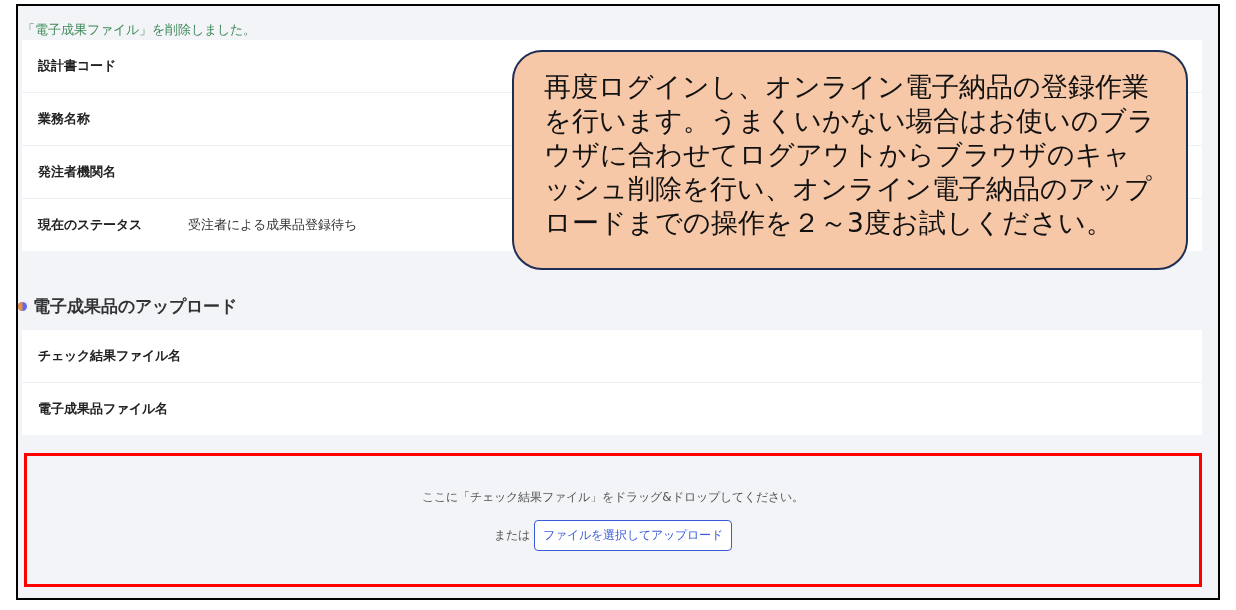 Image resolution: width=1236 pixels, height=610 pixels. What do you see at coordinates (90, 225) in the screenshot?
I see `field-label: 現在のステータス` at bounding box center [90, 225].